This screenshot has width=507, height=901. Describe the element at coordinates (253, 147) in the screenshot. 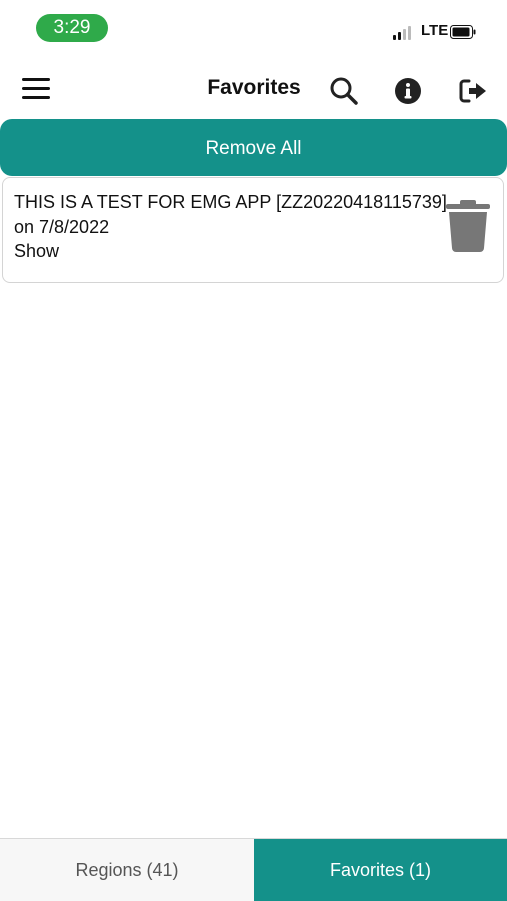

I see `remove-all-button: Remove All` at that location.